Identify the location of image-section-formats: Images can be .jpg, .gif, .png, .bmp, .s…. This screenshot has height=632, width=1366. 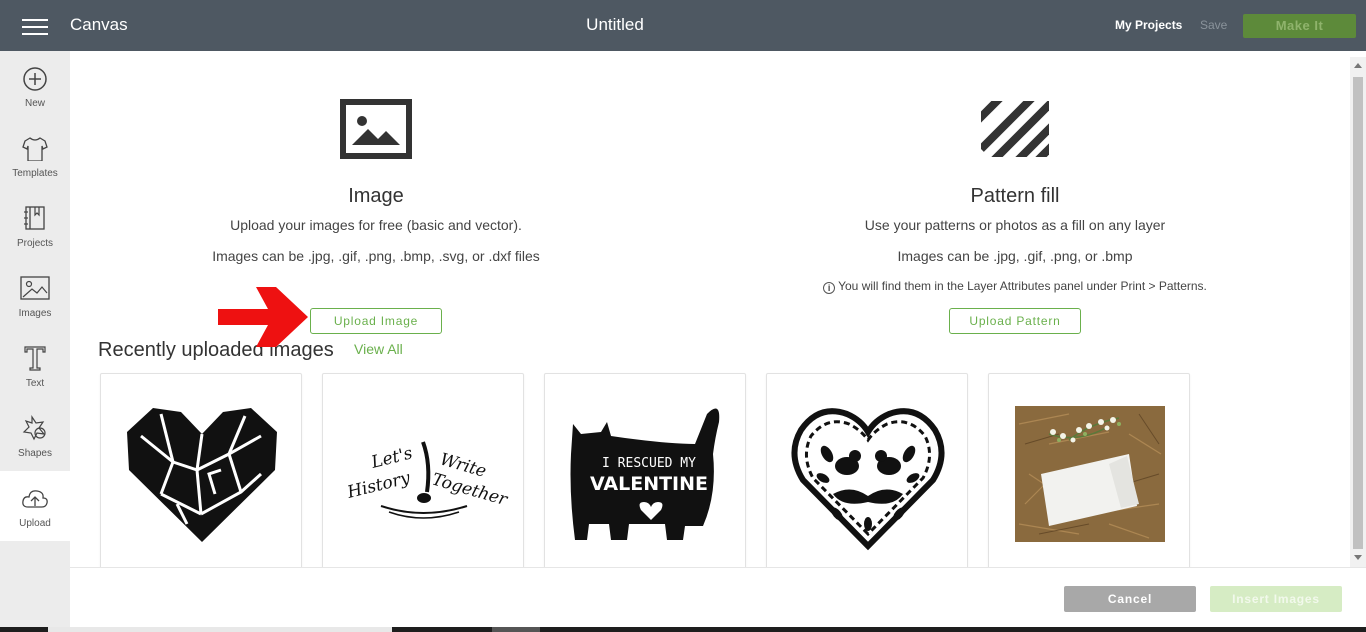
(376, 256).